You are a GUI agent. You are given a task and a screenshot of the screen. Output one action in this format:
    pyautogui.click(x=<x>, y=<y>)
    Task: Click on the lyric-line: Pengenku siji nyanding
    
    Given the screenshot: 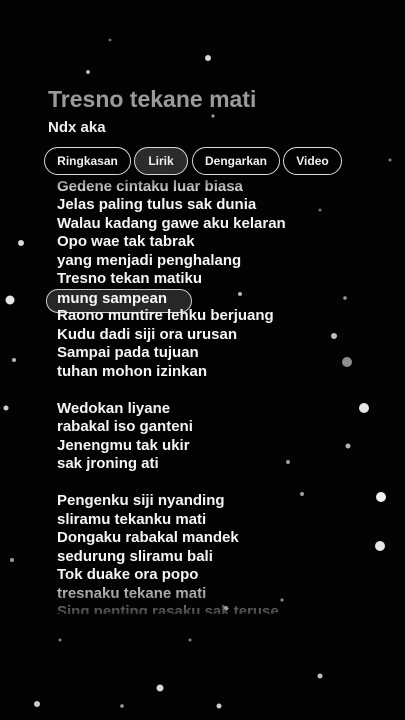 What is the action you would take?
    pyautogui.click(x=141, y=500)
    